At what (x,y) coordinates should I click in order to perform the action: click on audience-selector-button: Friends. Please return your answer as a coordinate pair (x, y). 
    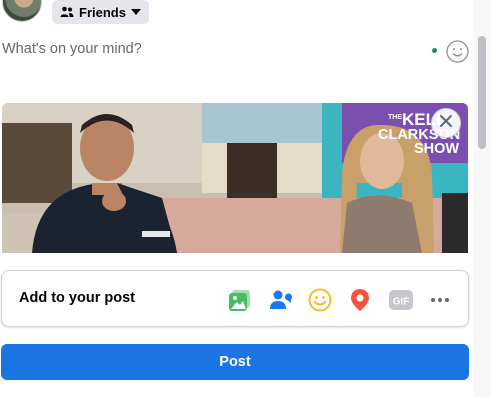
    Looking at the image, I should click on (100, 12).